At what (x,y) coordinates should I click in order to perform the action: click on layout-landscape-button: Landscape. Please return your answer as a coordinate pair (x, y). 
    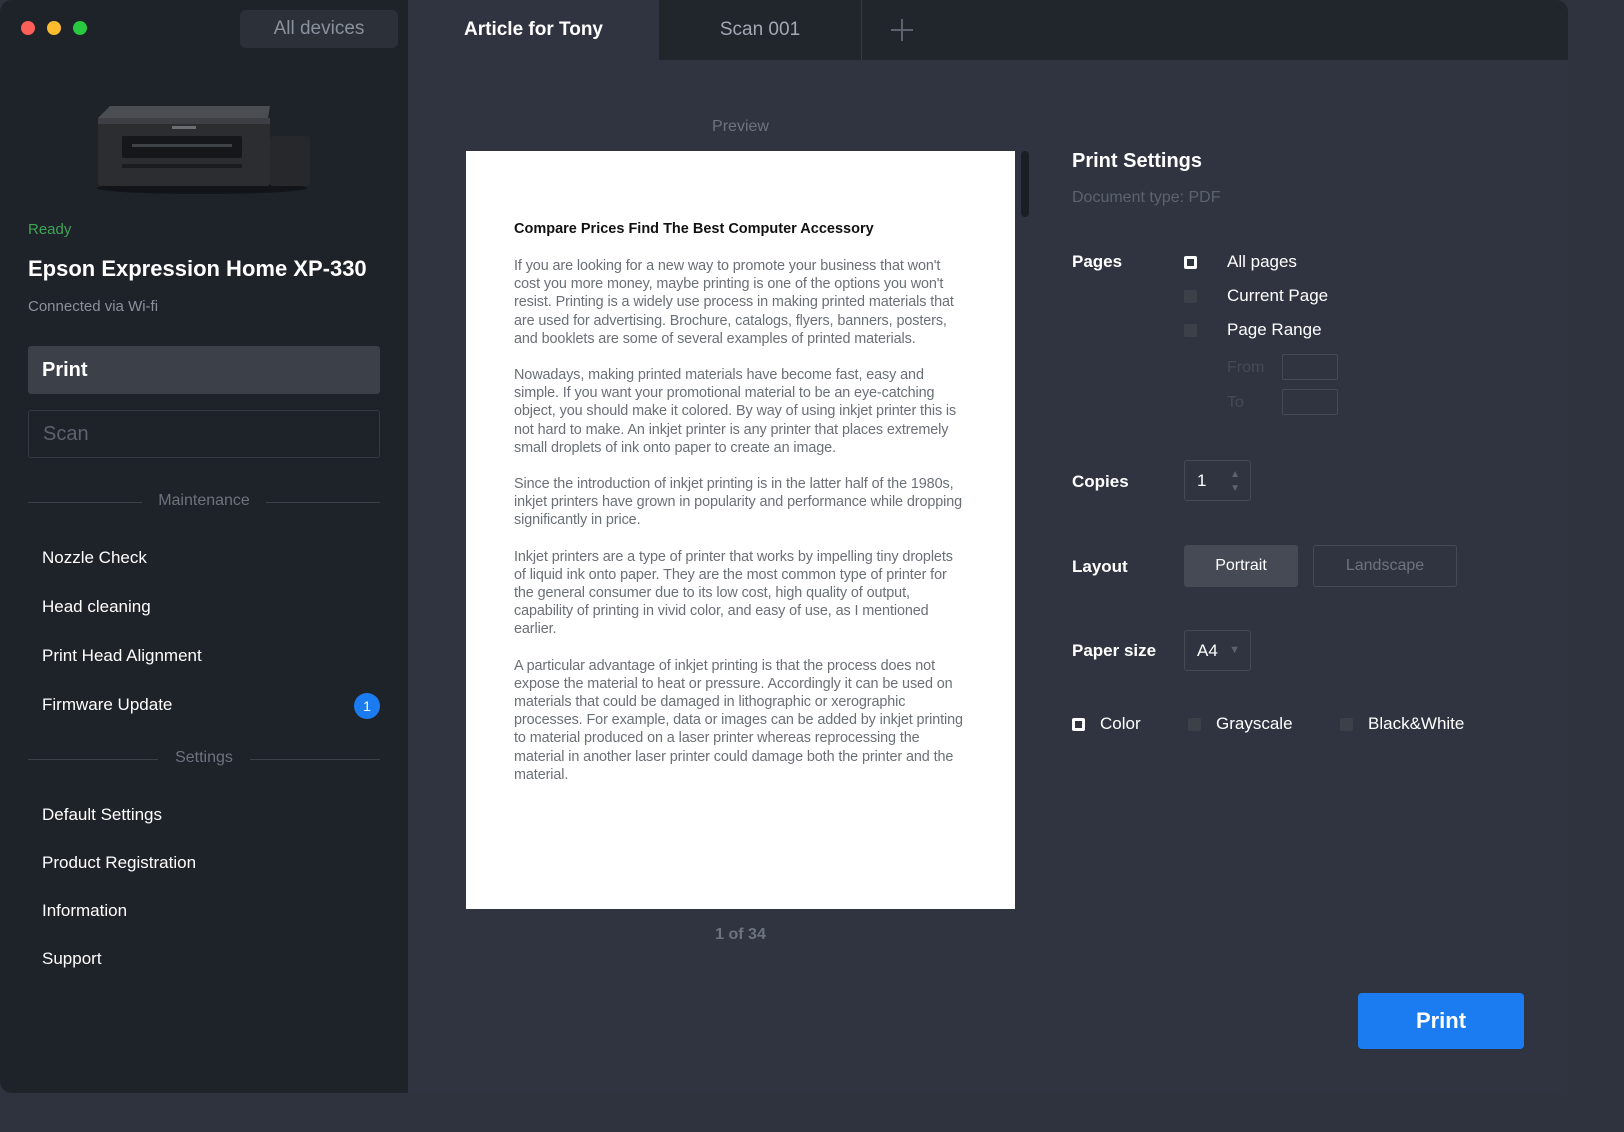
    Looking at the image, I should click on (1385, 566).